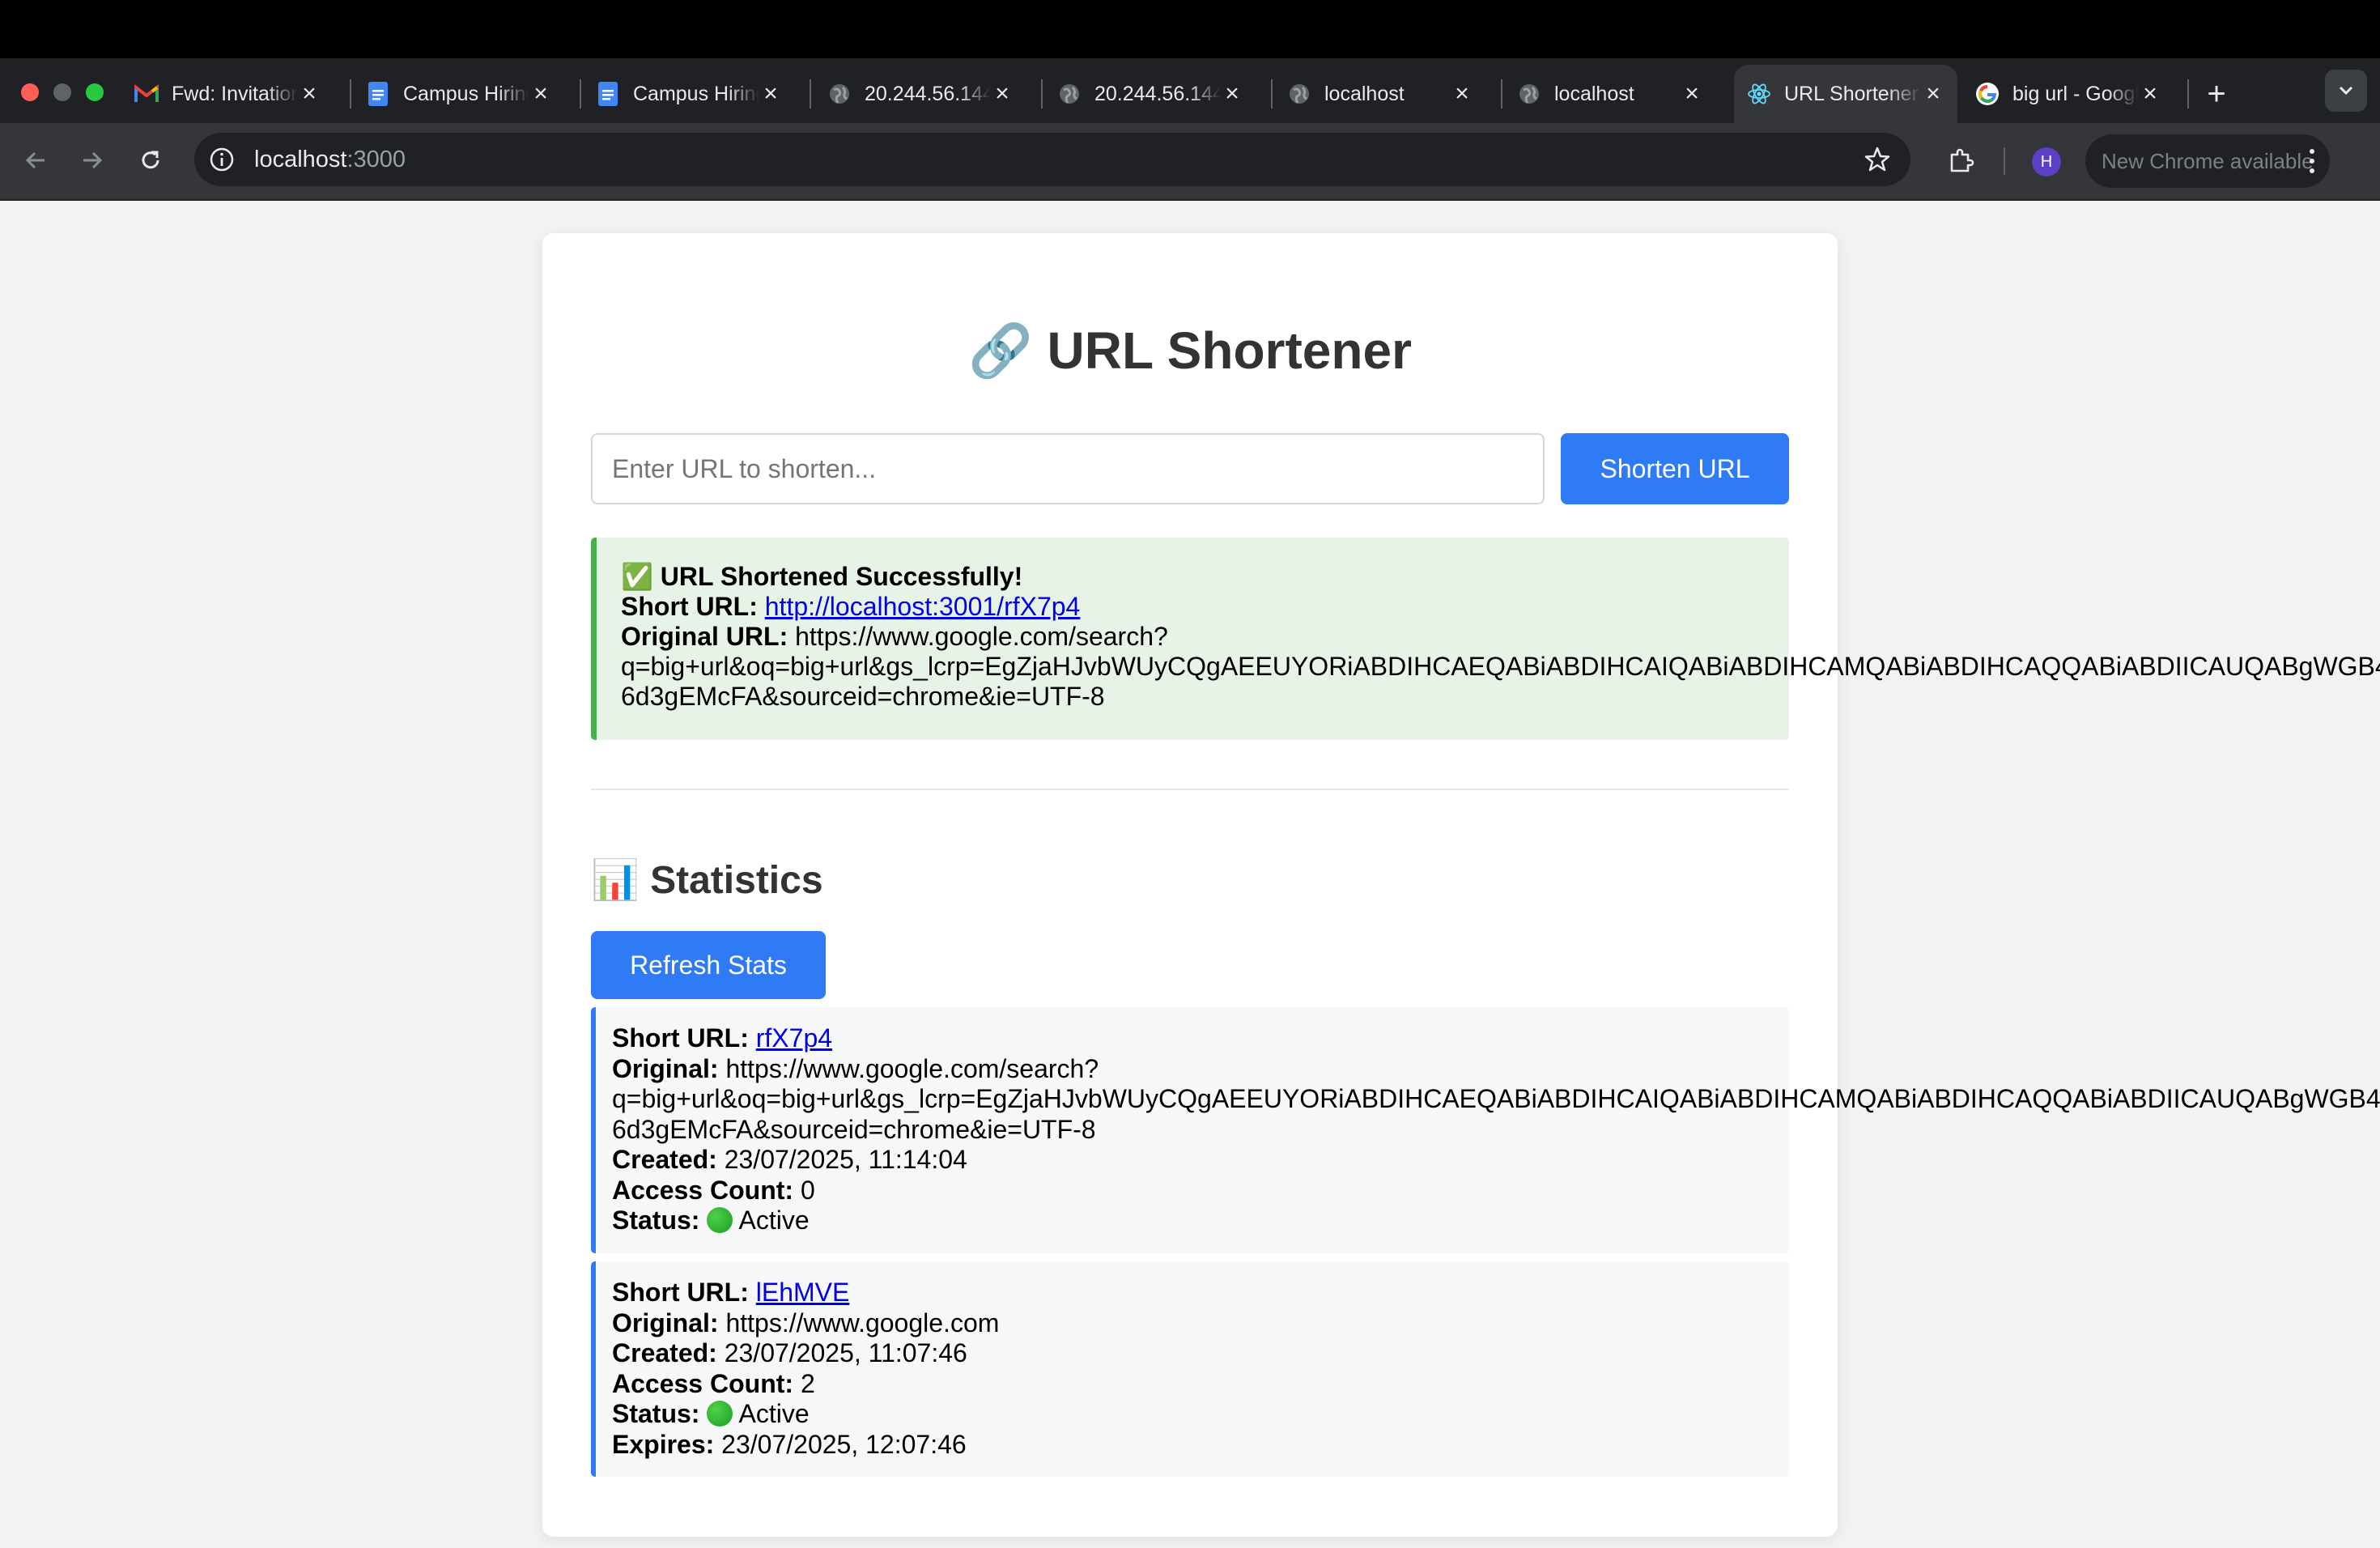  Describe the element at coordinates (301, 159) in the screenshot. I see `address-host: localhost` at that location.